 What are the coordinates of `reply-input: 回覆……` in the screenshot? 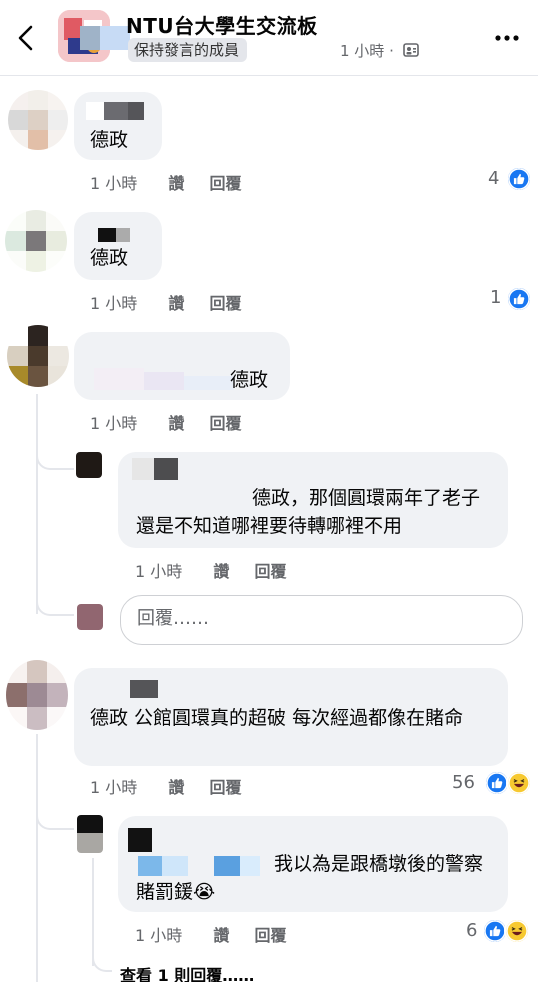 It's located at (321, 620).